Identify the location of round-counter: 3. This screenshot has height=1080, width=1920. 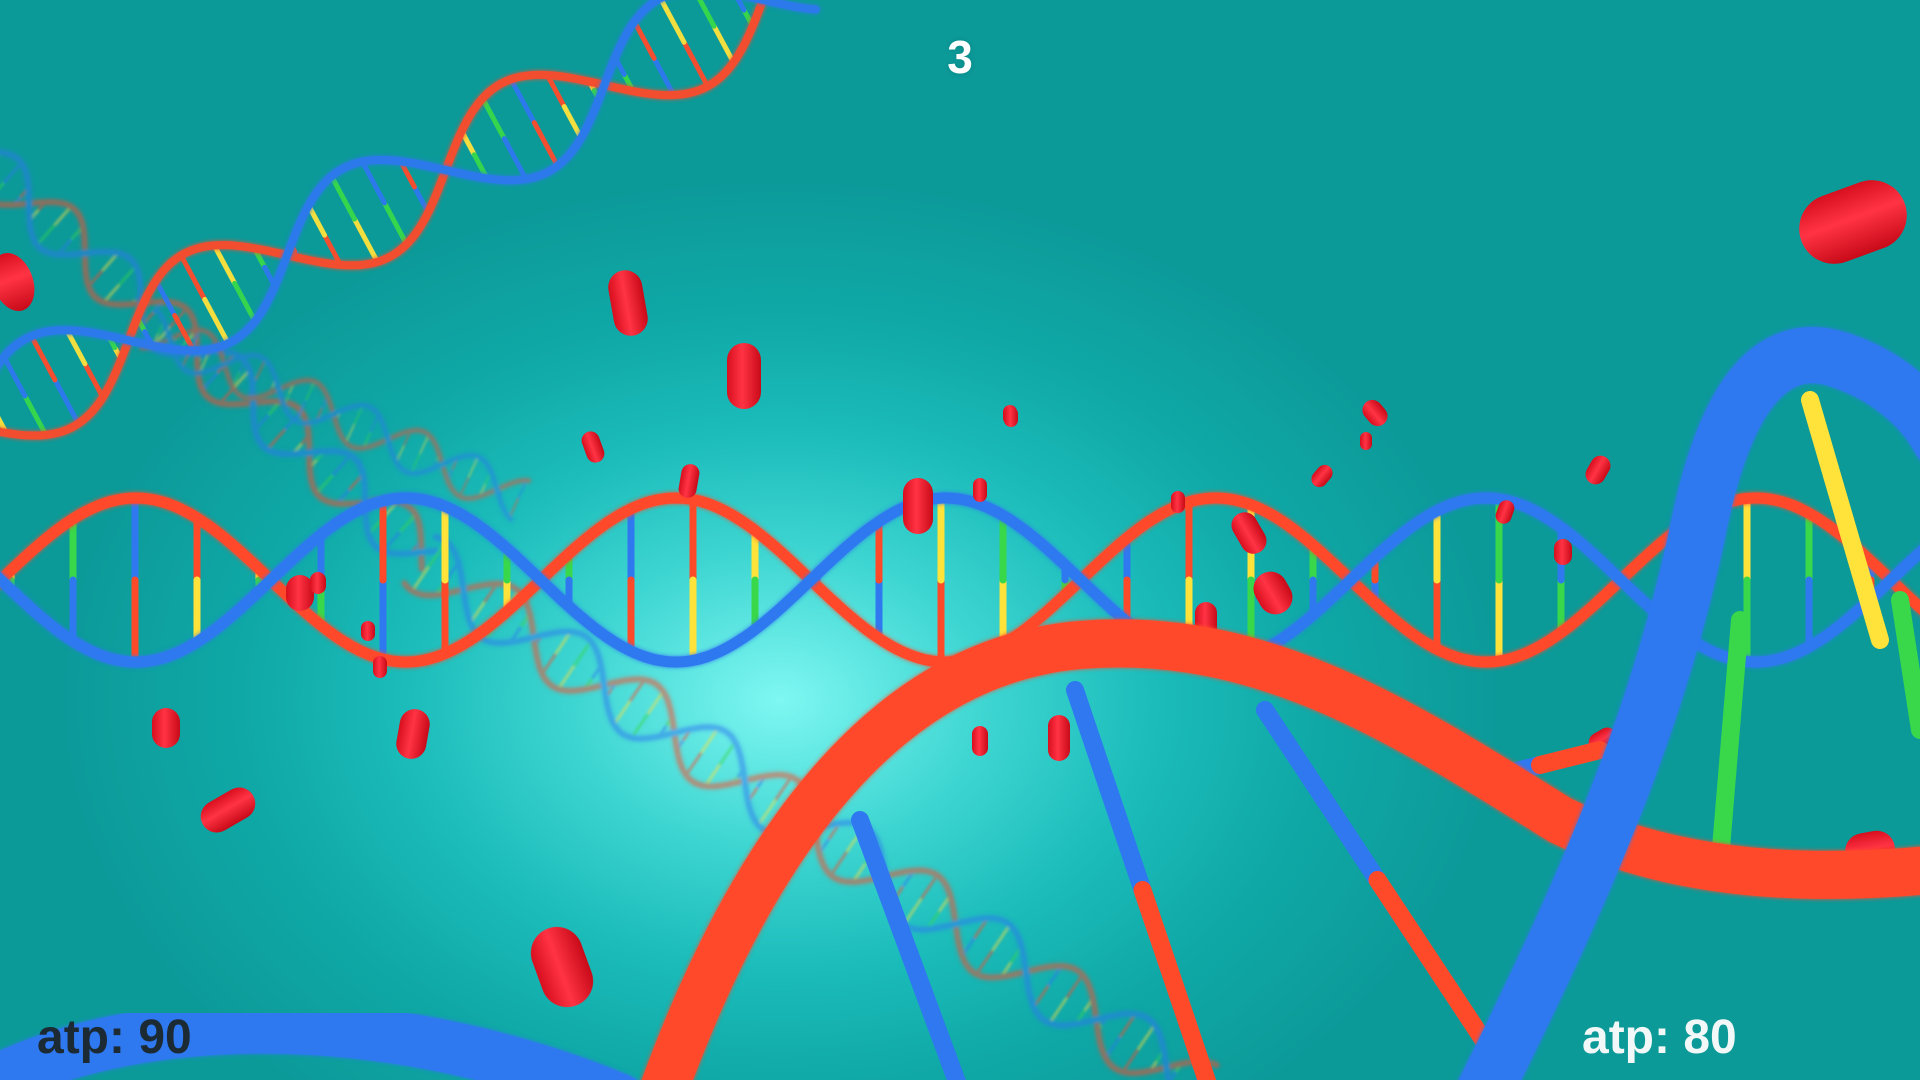
(960, 57).